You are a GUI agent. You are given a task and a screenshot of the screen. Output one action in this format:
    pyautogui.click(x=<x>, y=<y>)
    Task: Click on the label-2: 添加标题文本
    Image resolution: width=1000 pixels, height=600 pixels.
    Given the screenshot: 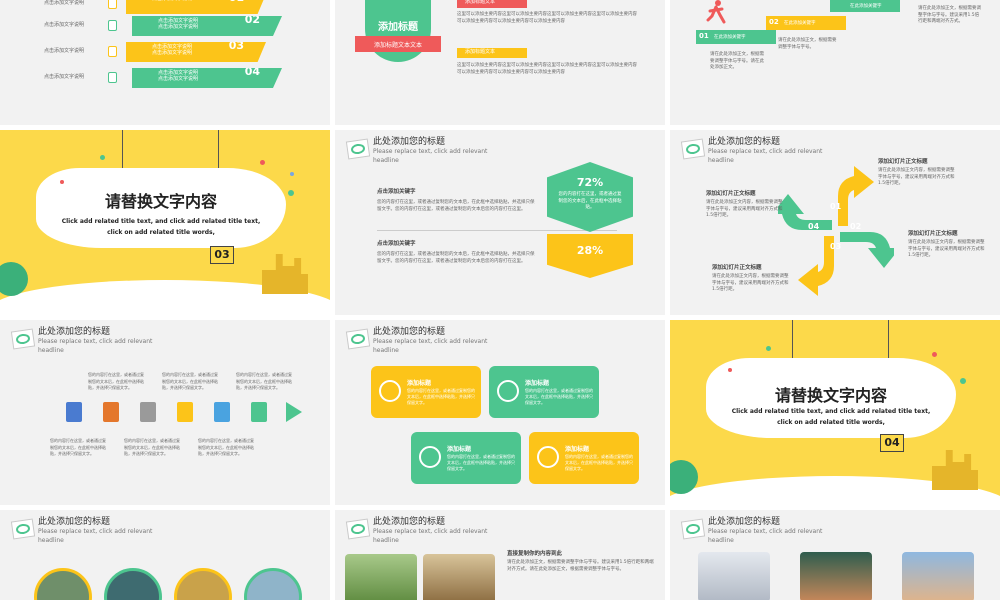 What is the action you would take?
    pyautogui.click(x=492, y=53)
    